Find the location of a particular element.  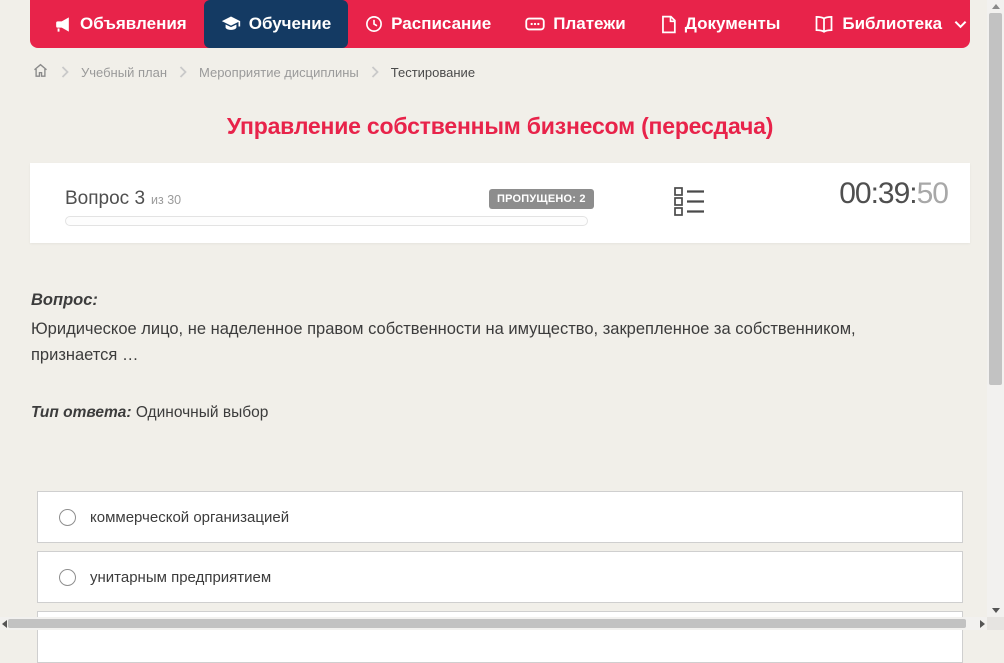

nav-item-library: Библиотека is located at coordinates (890, 24).